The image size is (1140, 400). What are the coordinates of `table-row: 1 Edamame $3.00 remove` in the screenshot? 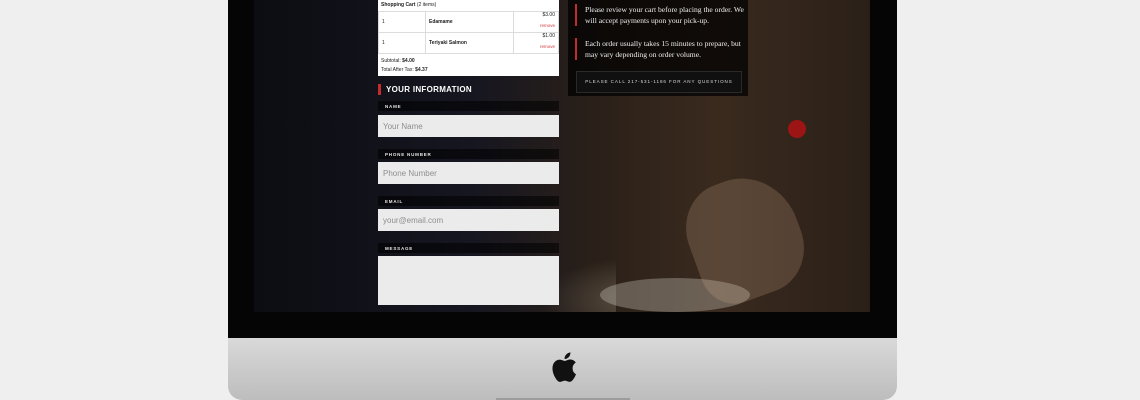 It's located at (468, 22).